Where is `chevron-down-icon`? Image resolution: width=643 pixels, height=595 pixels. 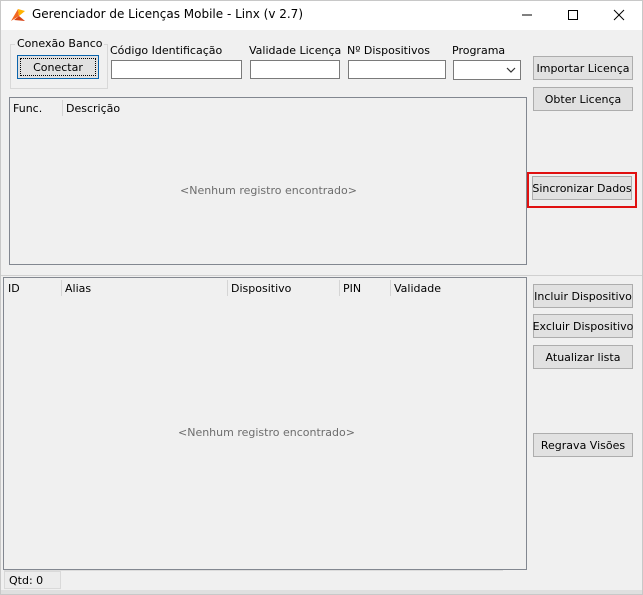 chevron-down-icon is located at coordinates (511, 70).